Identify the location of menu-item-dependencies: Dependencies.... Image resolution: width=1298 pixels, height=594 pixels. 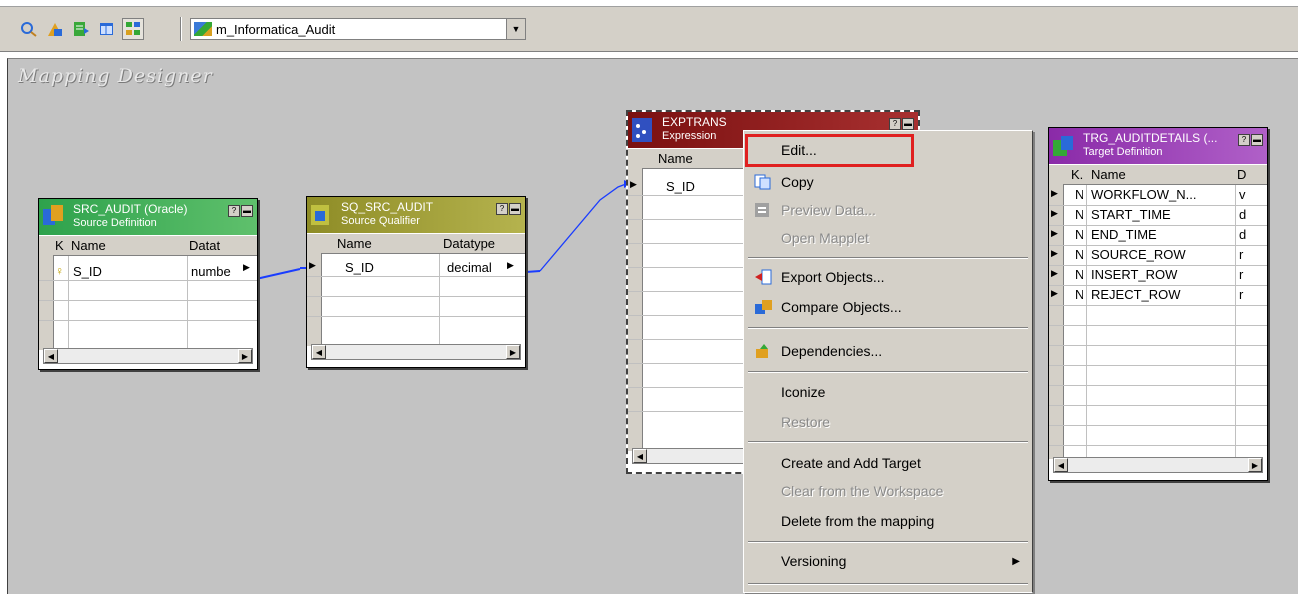
(888, 351).